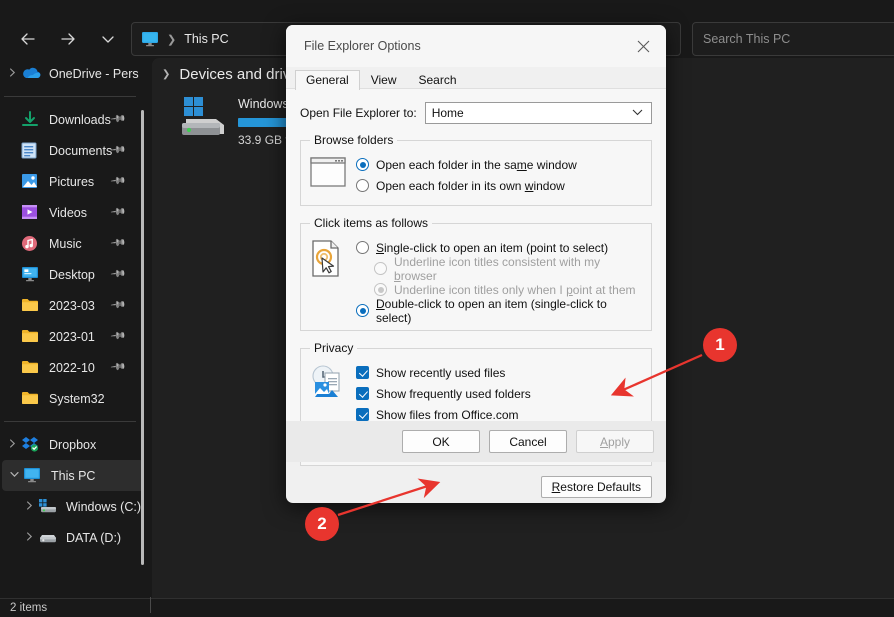  I want to click on radio-option: Open each folder in its own window, so click(499, 185).